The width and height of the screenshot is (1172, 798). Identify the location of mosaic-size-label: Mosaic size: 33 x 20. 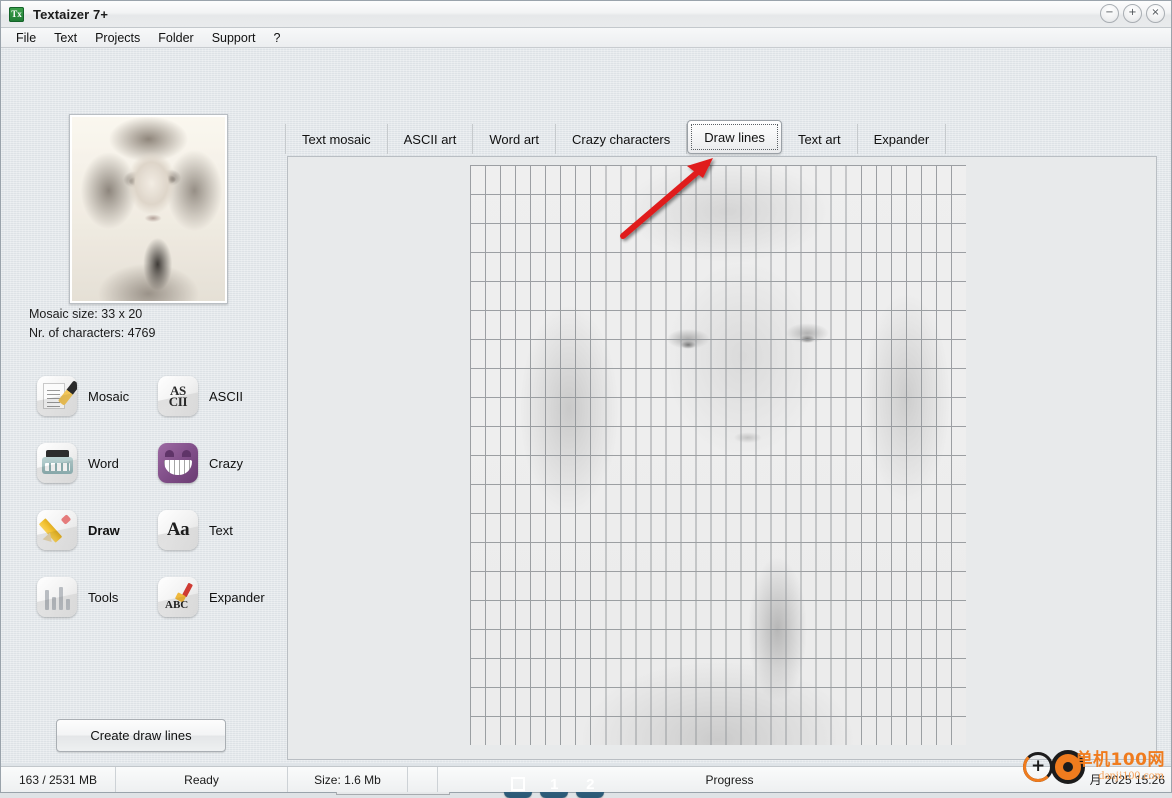
(86, 314).